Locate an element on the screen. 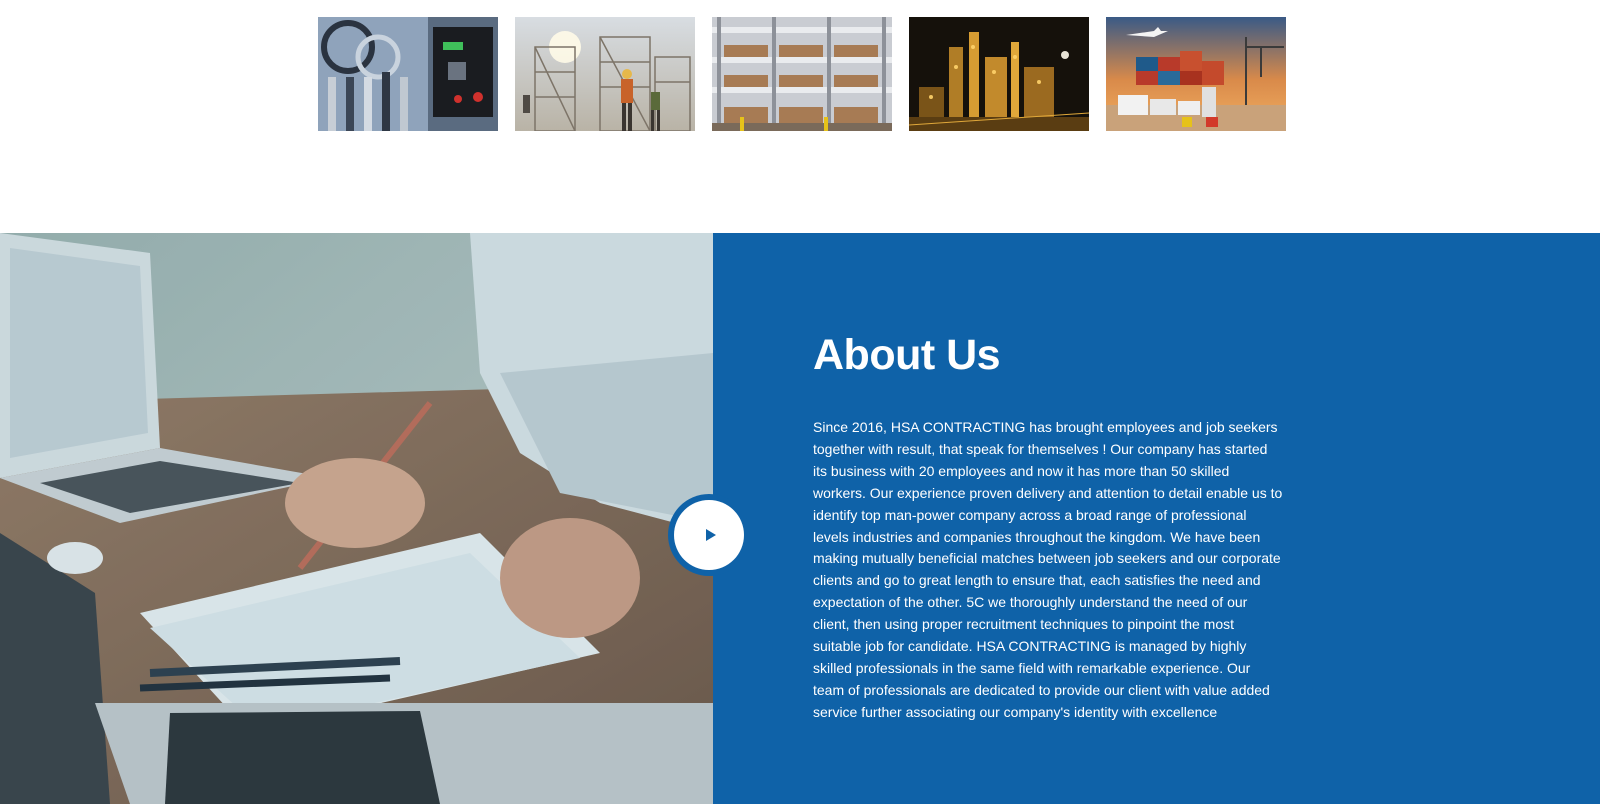 The height and width of the screenshot is (804, 1600). image-gallery is located at coordinates (802, 74).